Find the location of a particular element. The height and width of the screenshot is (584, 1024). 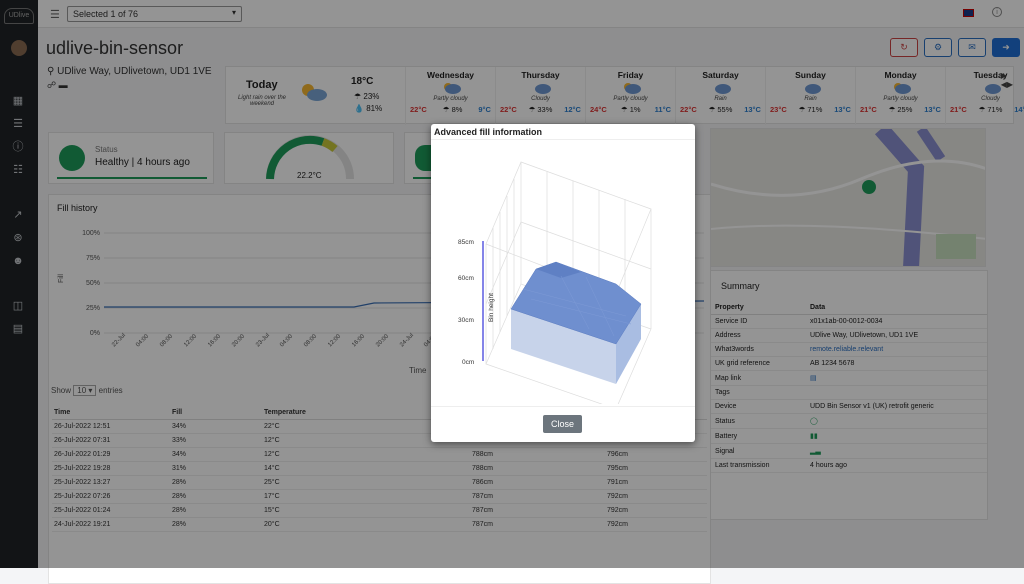

z-tick-60: 60cm is located at coordinates (466, 278).